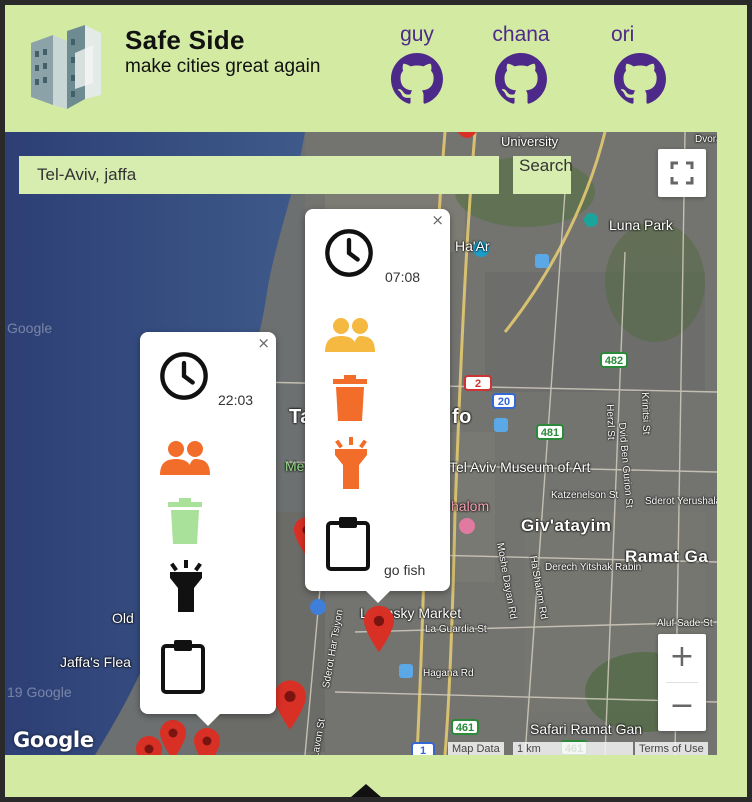  What do you see at coordinates (470, 506) in the screenshot?
I see `map-label: halom` at bounding box center [470, 506].